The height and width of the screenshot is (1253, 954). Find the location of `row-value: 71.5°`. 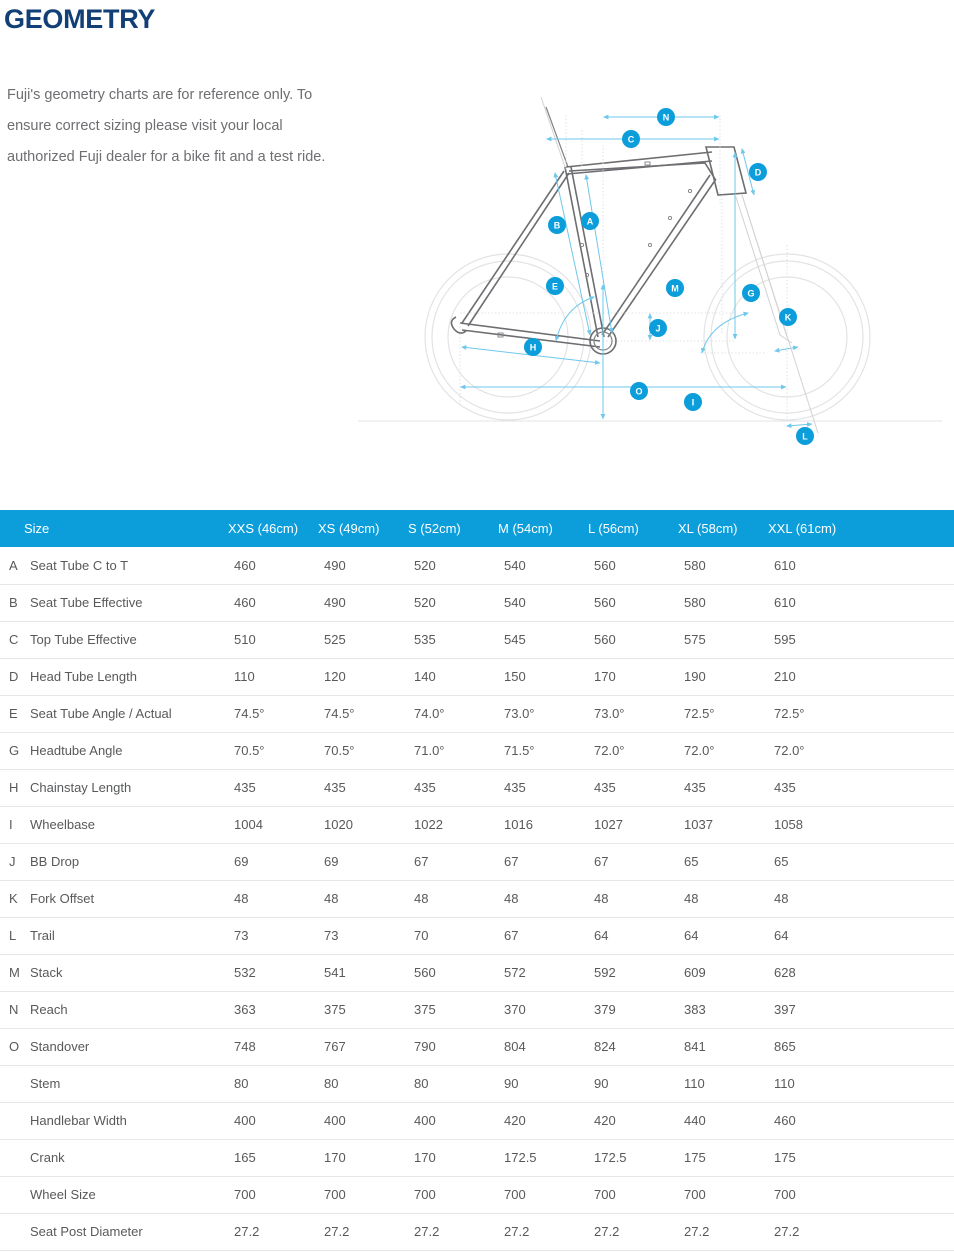

row-value: 71.5° is located at coordinates (543, 751).